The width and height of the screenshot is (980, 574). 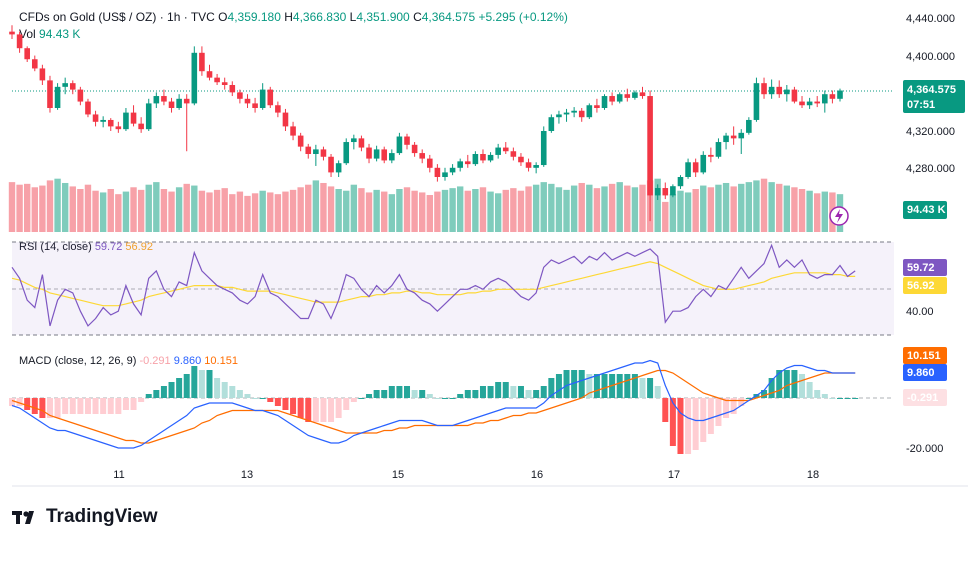 What do you see at coordinates (921, 286) in the screenshot?
I see `rsi-ma-badge: 56.92` at bounding box center [921, 286].